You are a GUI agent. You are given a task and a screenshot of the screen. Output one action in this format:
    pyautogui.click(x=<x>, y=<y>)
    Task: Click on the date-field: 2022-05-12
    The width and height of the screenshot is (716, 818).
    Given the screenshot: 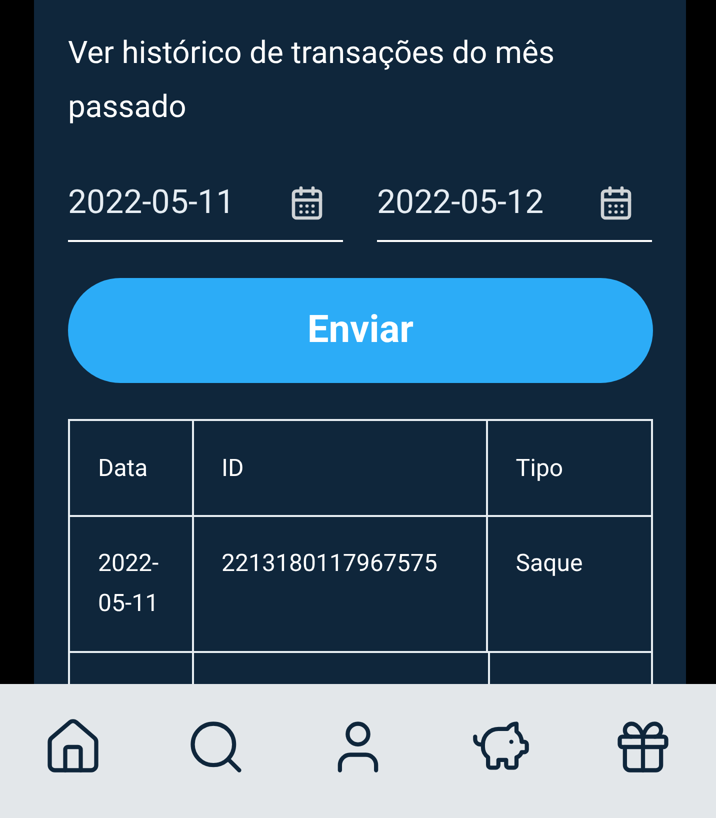 What is the action you would take?
    pyautogui.click(x=514, y=204)
    